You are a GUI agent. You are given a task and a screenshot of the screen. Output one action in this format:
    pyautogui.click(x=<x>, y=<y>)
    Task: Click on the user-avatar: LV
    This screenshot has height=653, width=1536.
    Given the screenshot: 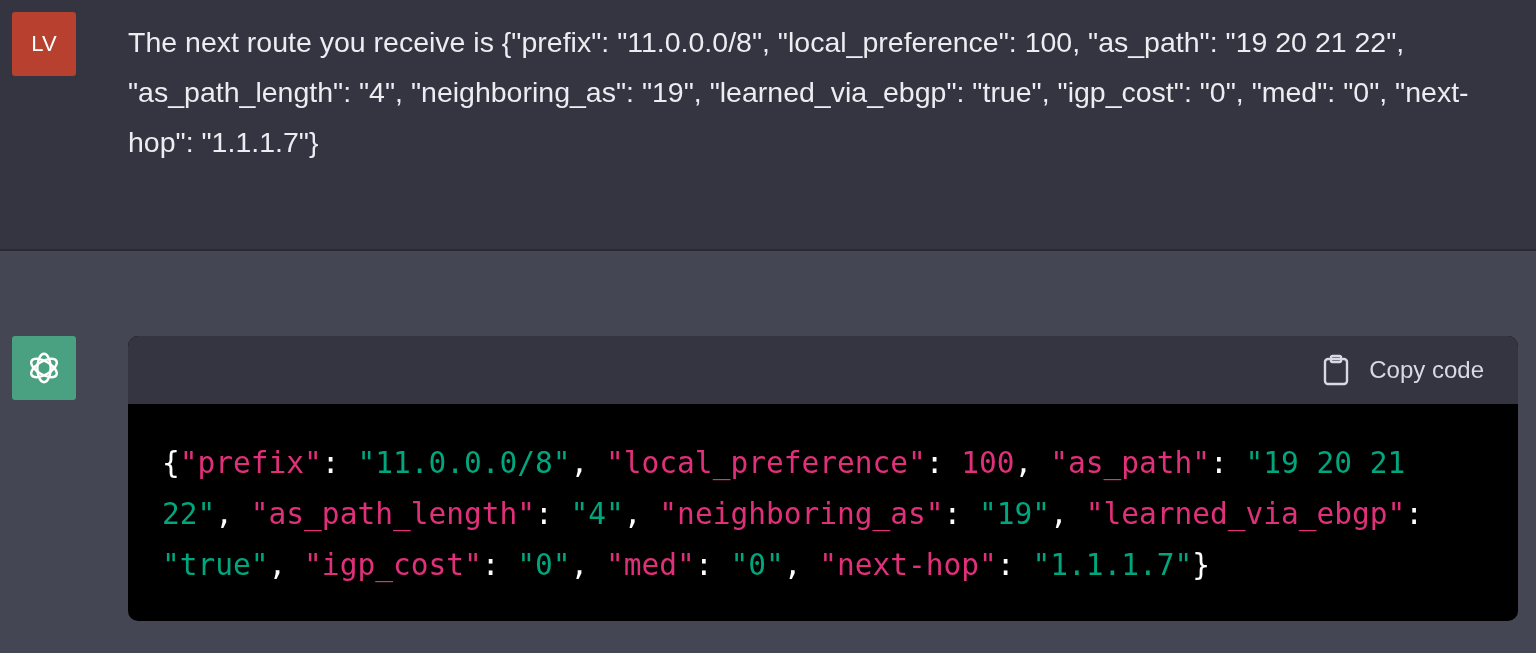 What is the action you would take?
    pyautogui.click(x=44, y=44)
    